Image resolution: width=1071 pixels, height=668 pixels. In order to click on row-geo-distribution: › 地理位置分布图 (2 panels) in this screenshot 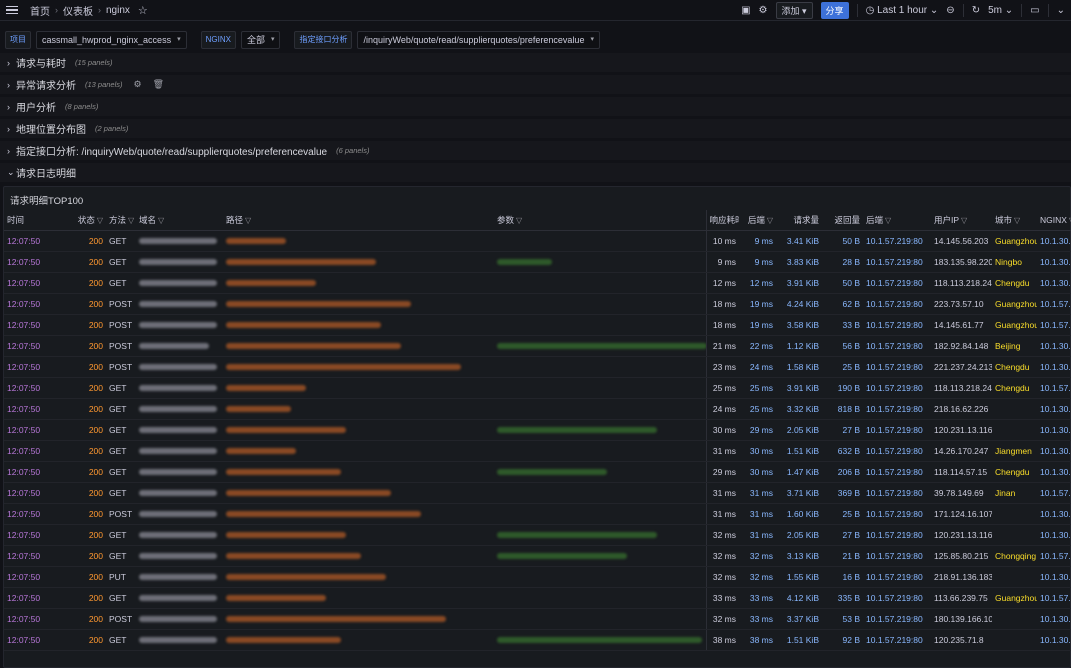, I will do `click(535, 128)`.